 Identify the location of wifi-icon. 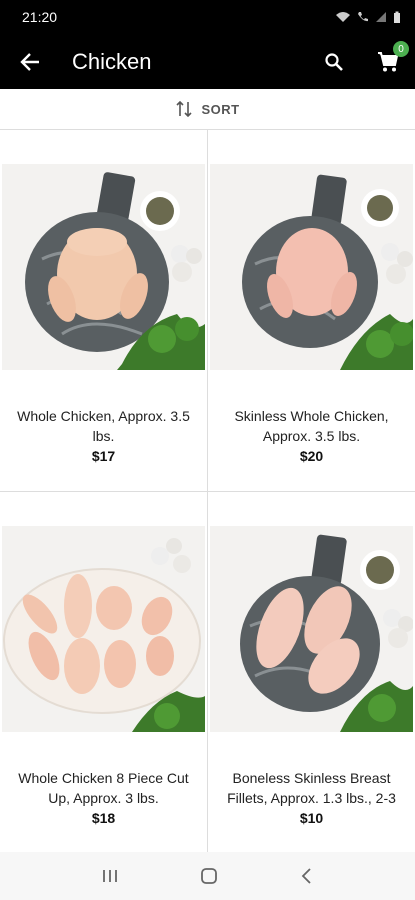
(343, 17).